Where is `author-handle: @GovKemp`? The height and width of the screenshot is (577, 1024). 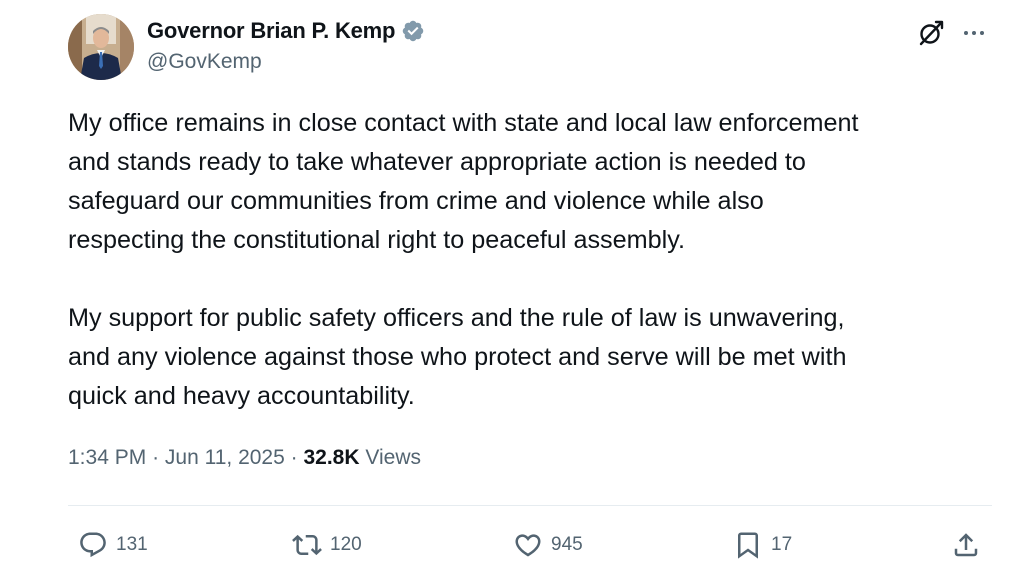
author-handle: @GovKemp is located at coordinates (204, 62).